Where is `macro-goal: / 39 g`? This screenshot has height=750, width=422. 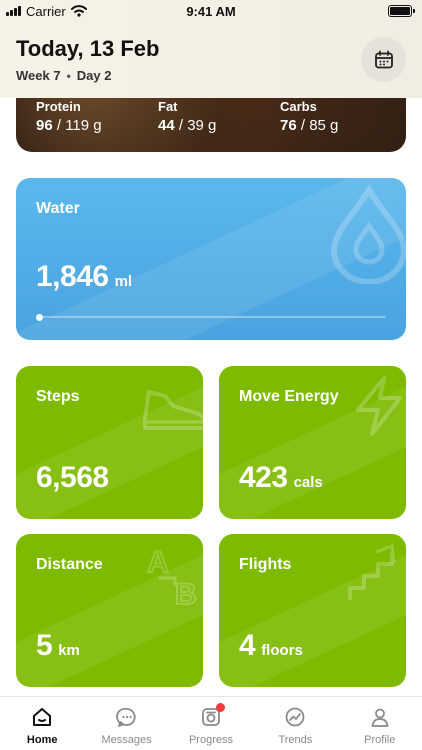 macro-goal: / 39 g is located at coordinates (197, 125).